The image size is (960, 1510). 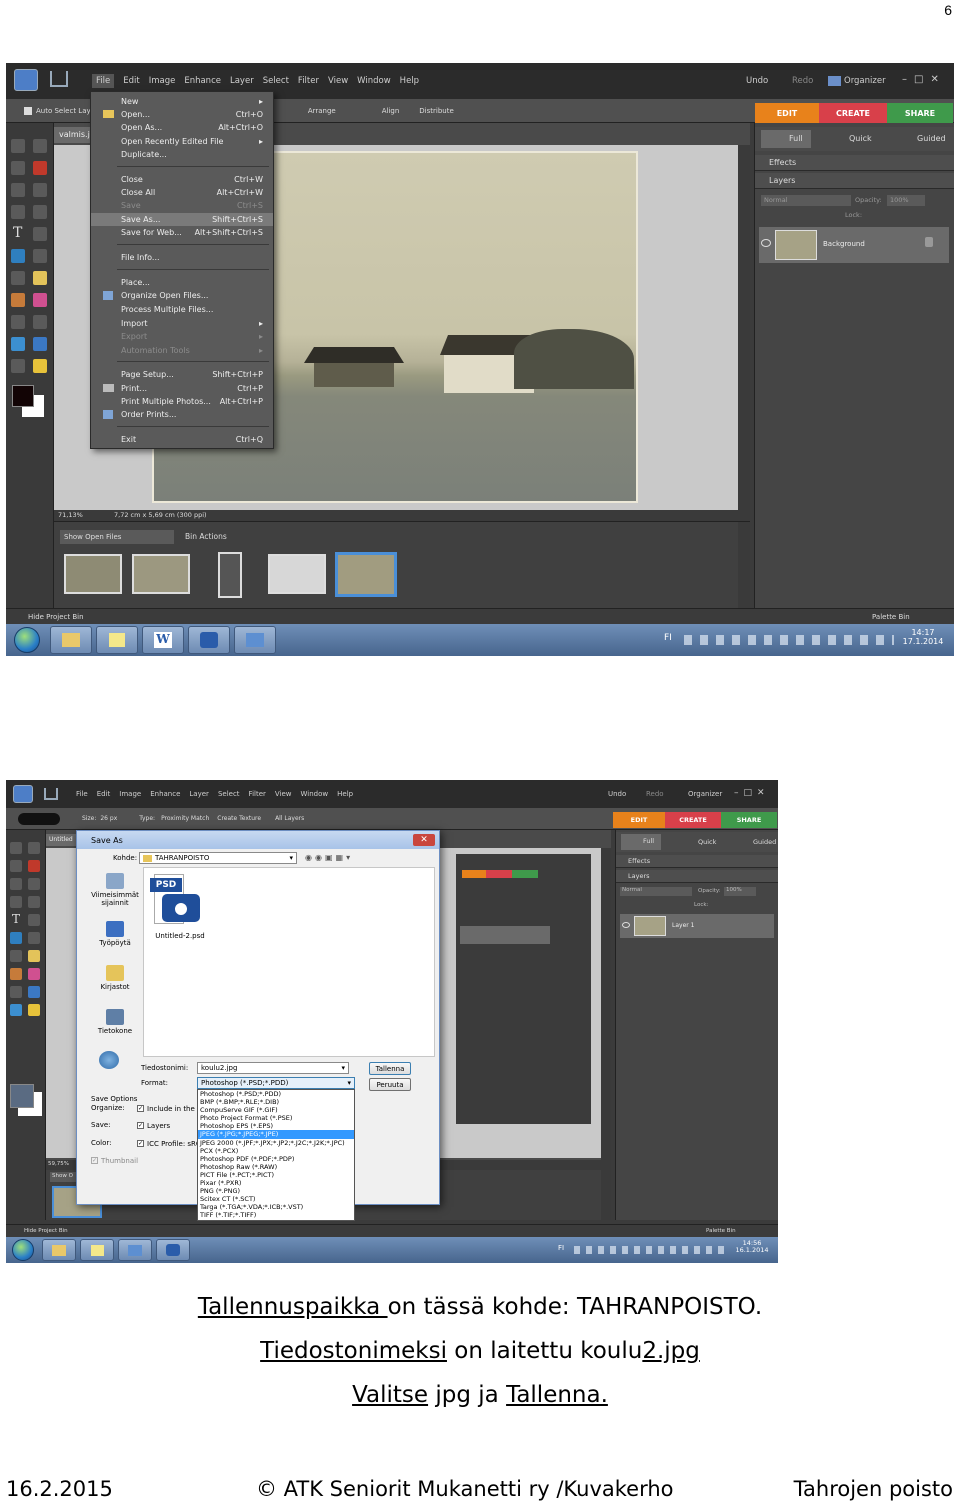 I want to click on taskbar-explorer-icon, so click(x=71, y=640).